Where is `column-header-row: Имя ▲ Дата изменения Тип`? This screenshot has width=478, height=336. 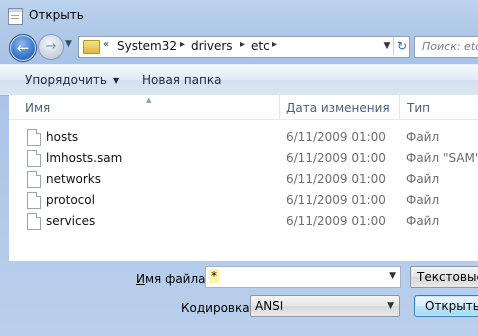 column-header-row: Имя ▲ Дата изменения Тип is located at coordinates (243, 107).